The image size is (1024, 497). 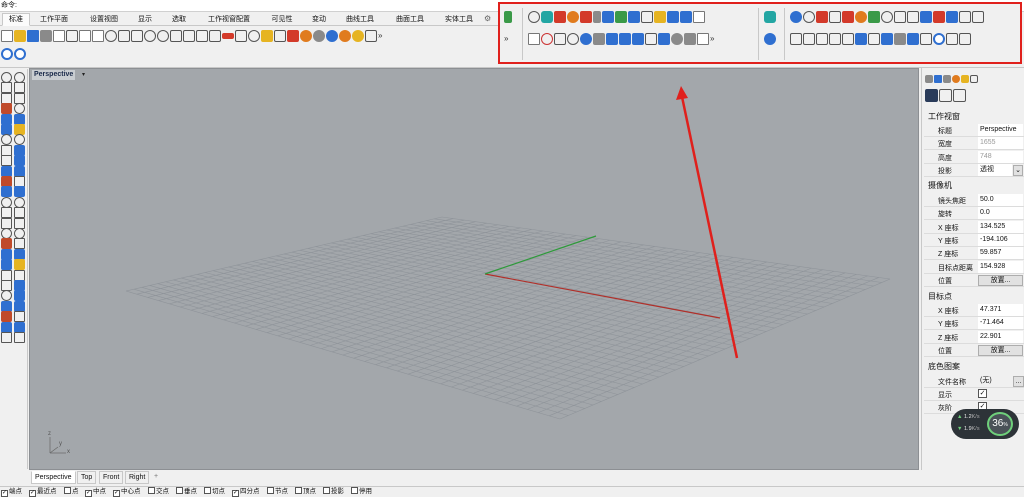 I want to click on add-viewport-tab-icon: +, so click(x=156, y=477).